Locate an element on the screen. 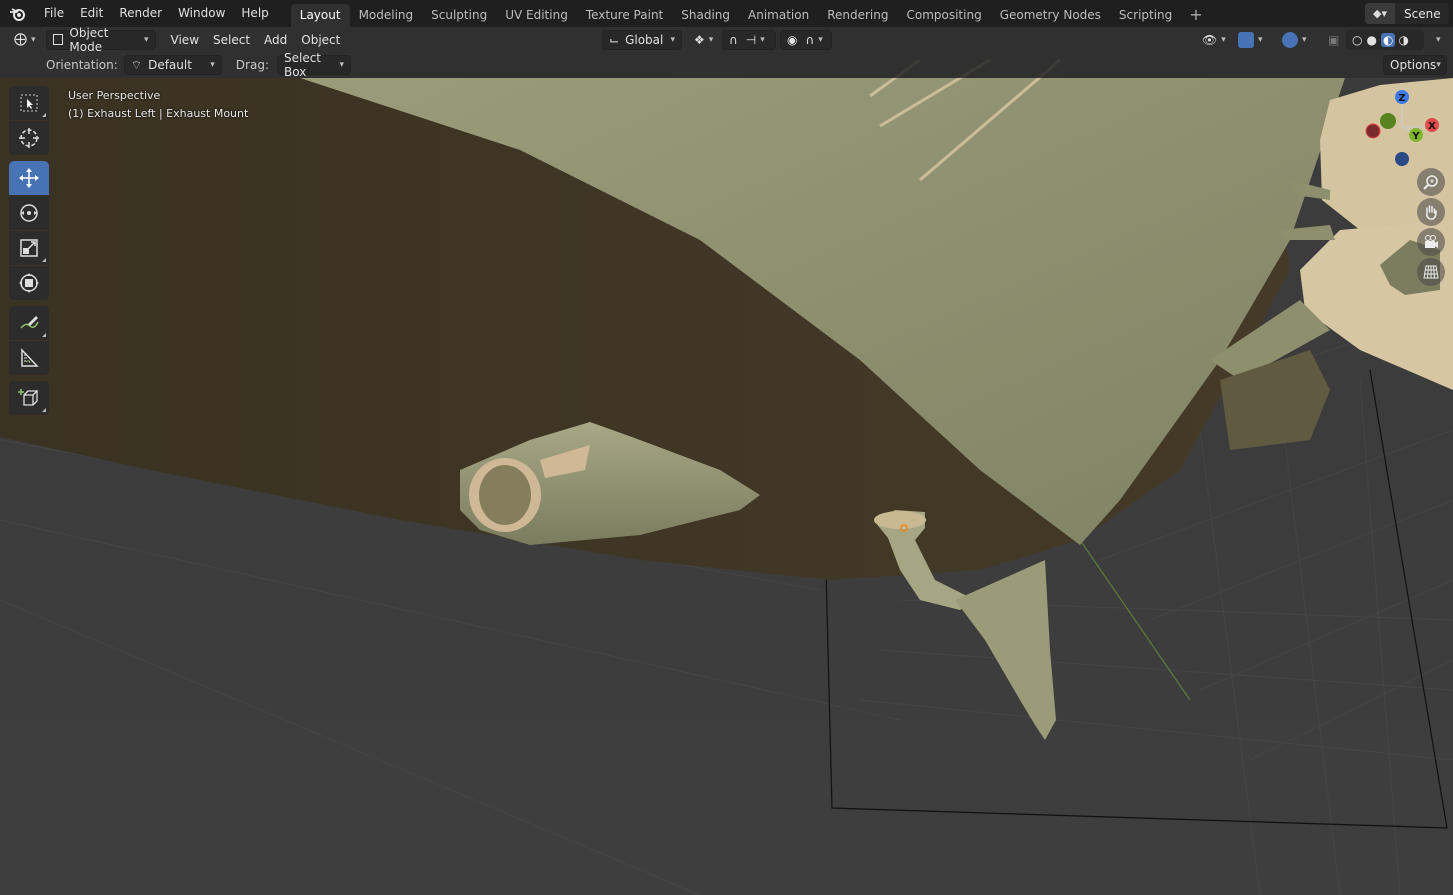 The height and width of the screenshot is (895, 1453). orientation-dropdown: ⌔ Default ▾ is located at coordinates (172, 65).